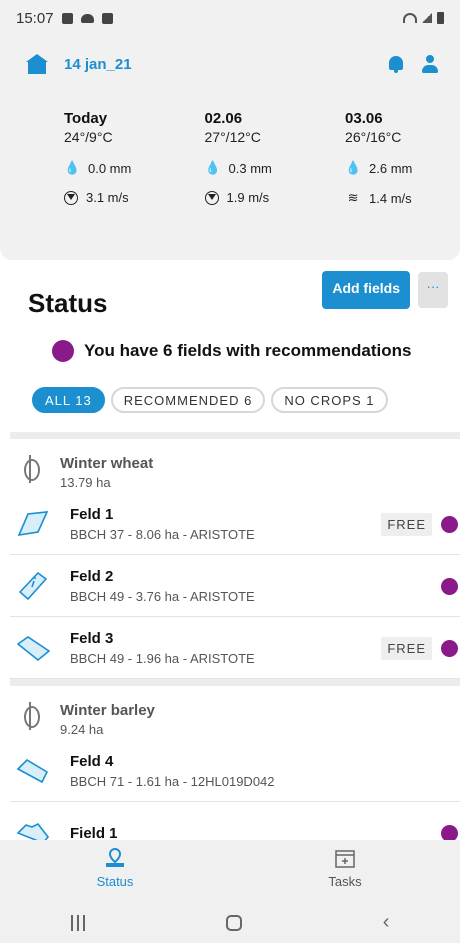 The image size is (460, 943). What do you see at coordinates (440, 18) in the screenshot?
I see `battery-icon` at bounding box center [440, 18].